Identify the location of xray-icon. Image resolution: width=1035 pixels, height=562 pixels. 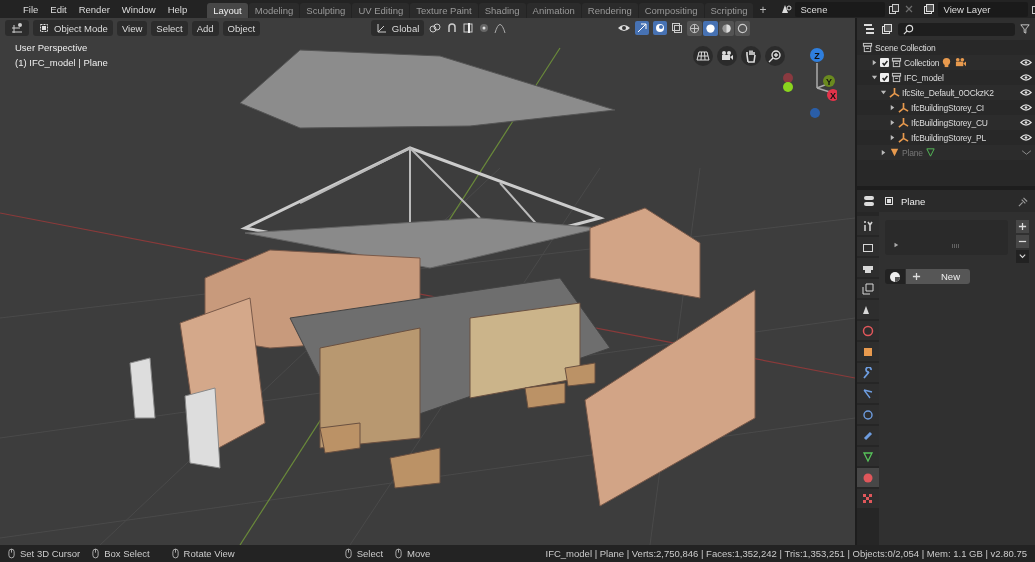
(677, 28).